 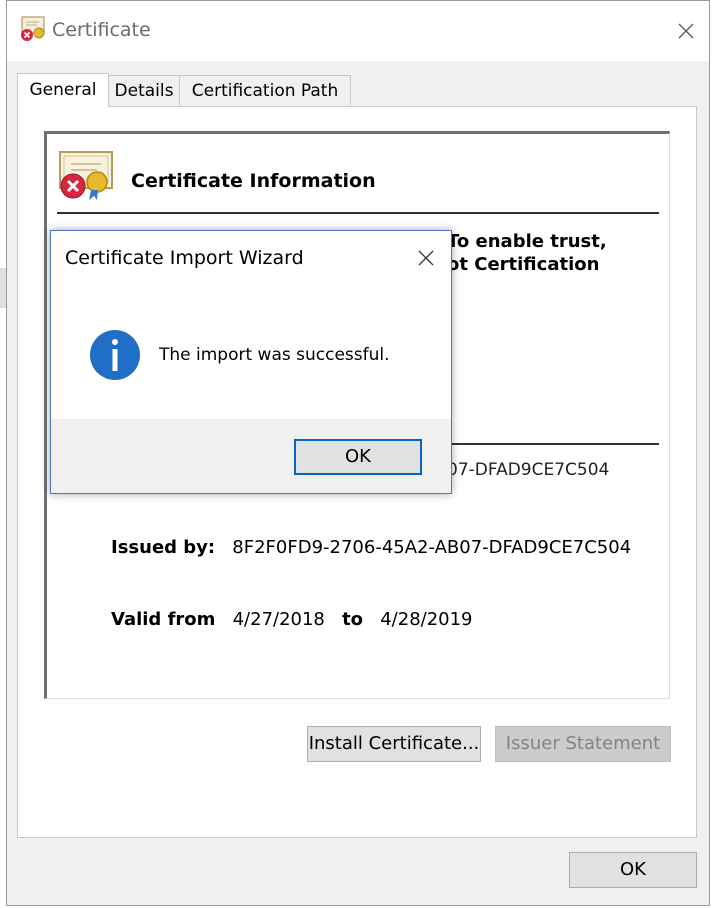 I want to click on information-icon, so click(x=115, y=355).